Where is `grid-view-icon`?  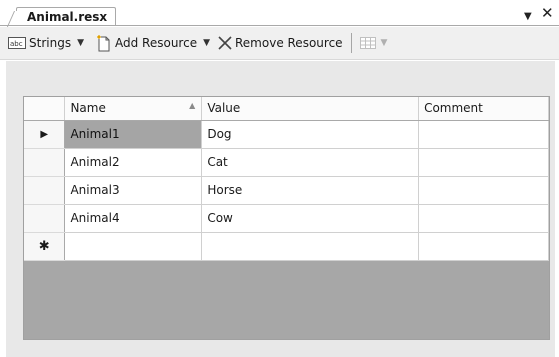
grid-view-icon is located at coordinates (367, 43).